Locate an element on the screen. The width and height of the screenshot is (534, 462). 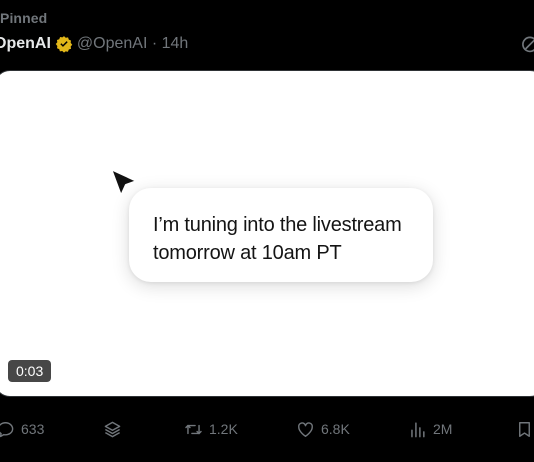
retweet-button: 1.2K is located at coordinates (211, 429).